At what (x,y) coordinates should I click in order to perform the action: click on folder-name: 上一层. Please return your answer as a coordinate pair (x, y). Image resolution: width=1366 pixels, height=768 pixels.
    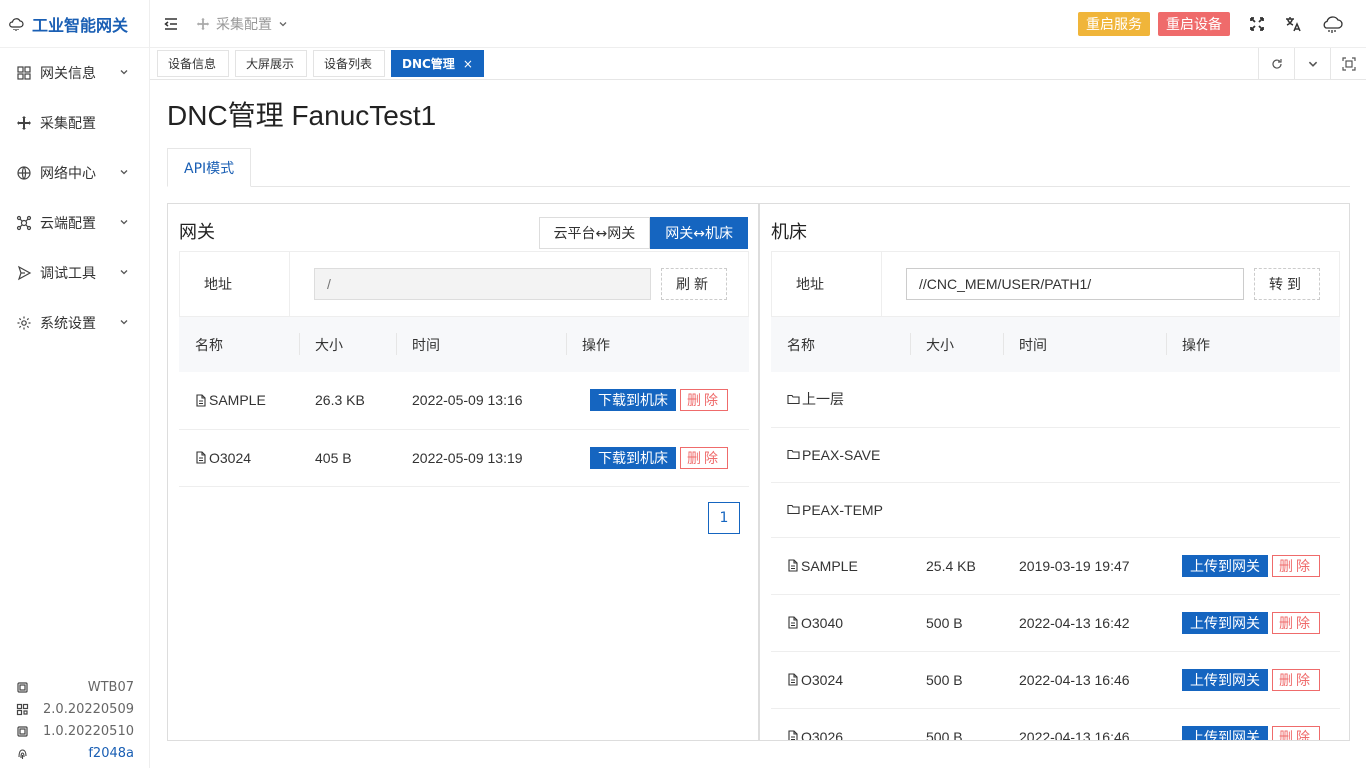
    Looking at the image, I should click on (1063, 399).